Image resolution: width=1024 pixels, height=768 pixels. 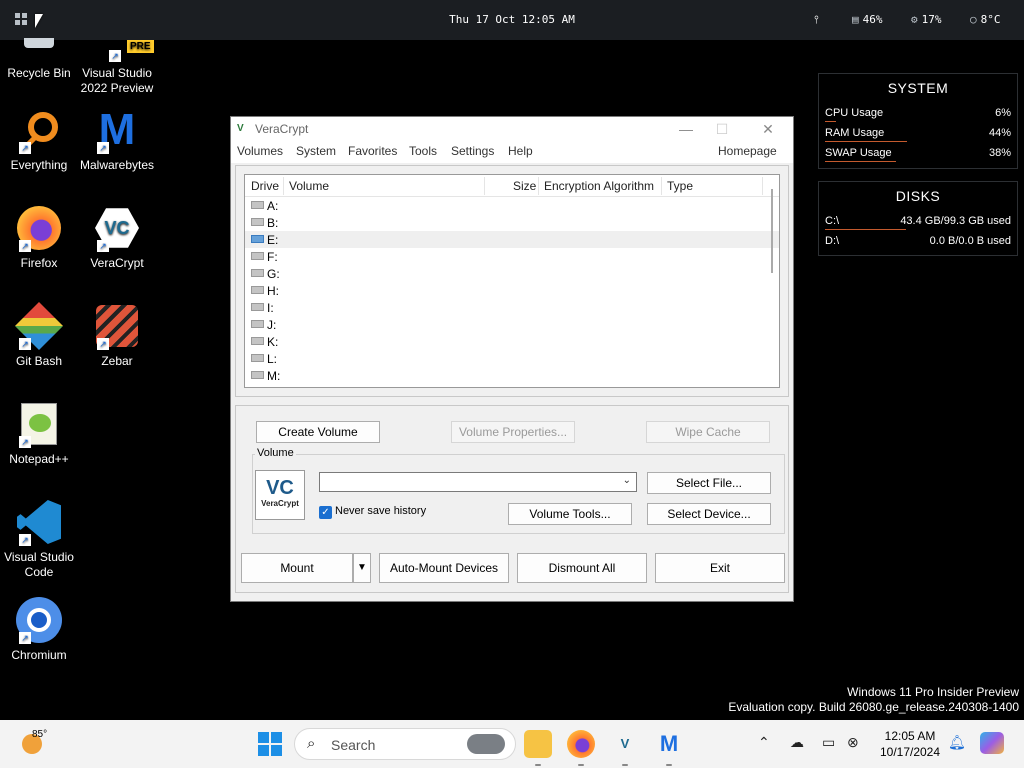 I want to click on veracrypt-taskbar-icon: V, so click(x=625, y=744).